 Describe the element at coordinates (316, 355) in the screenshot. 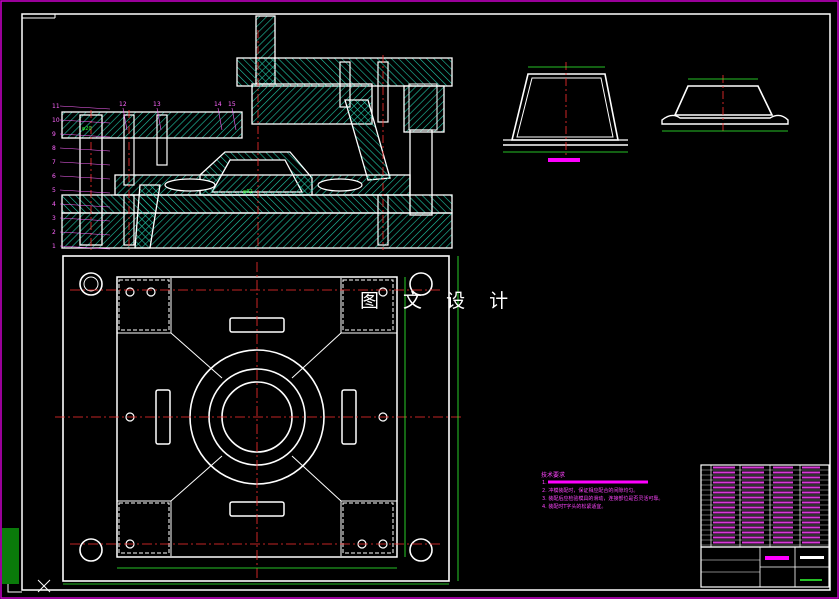

I see `diag-tr` at that location.